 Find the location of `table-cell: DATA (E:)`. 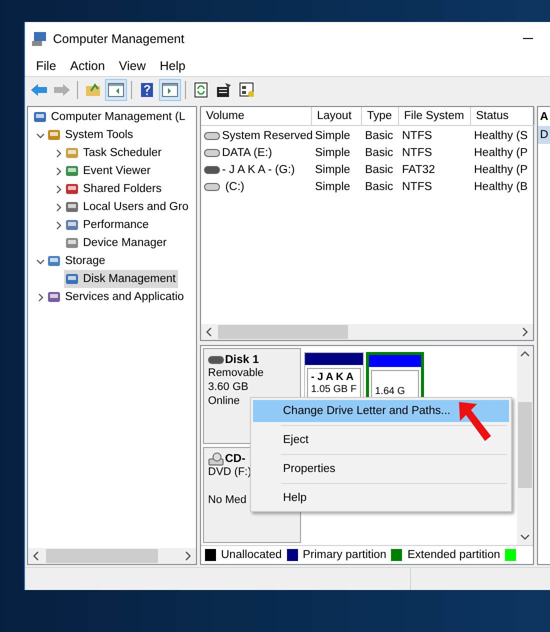

table-cell: DATA (E:) is located at coordinates (247, 152).